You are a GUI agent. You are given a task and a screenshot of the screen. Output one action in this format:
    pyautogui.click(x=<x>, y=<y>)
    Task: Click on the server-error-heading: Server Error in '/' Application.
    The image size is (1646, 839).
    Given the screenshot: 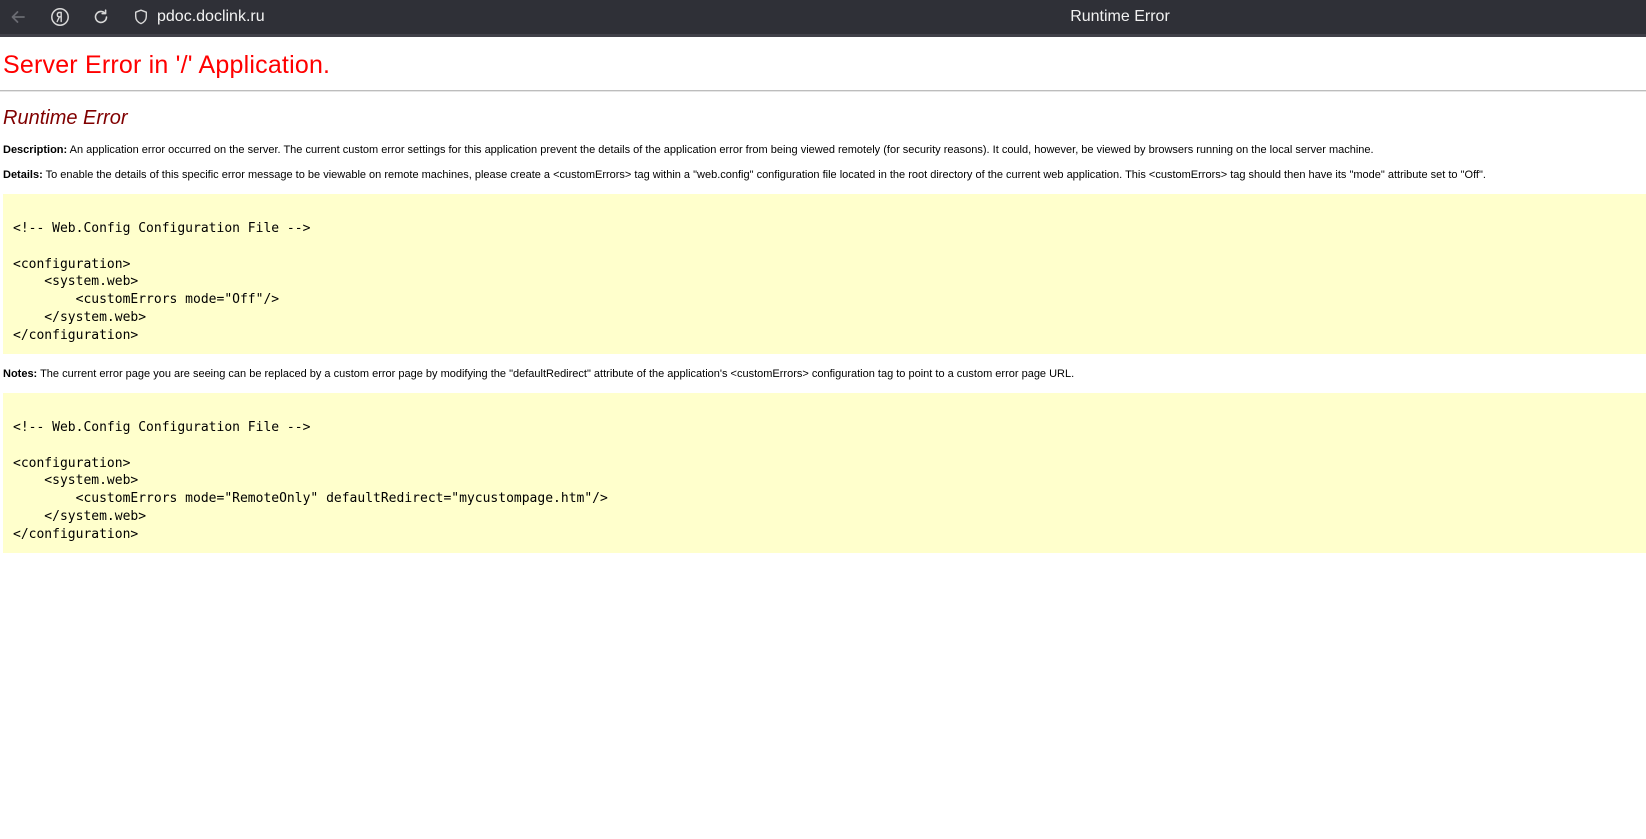 What is the action you would take?
    pyautogui.click(x=167, y=65)
    